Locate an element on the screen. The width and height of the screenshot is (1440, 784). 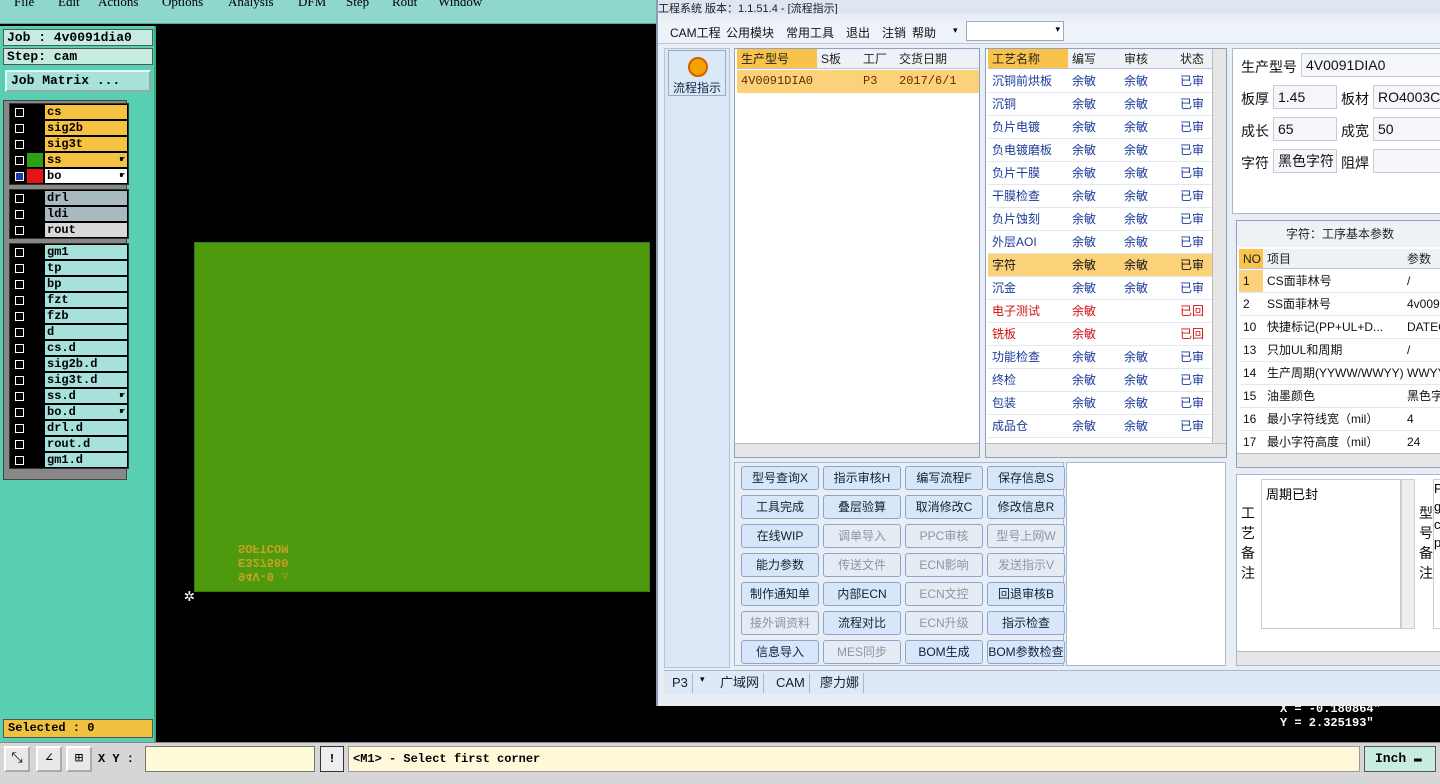
erp-button: 取消修改C is located at coordinates (944, 507).